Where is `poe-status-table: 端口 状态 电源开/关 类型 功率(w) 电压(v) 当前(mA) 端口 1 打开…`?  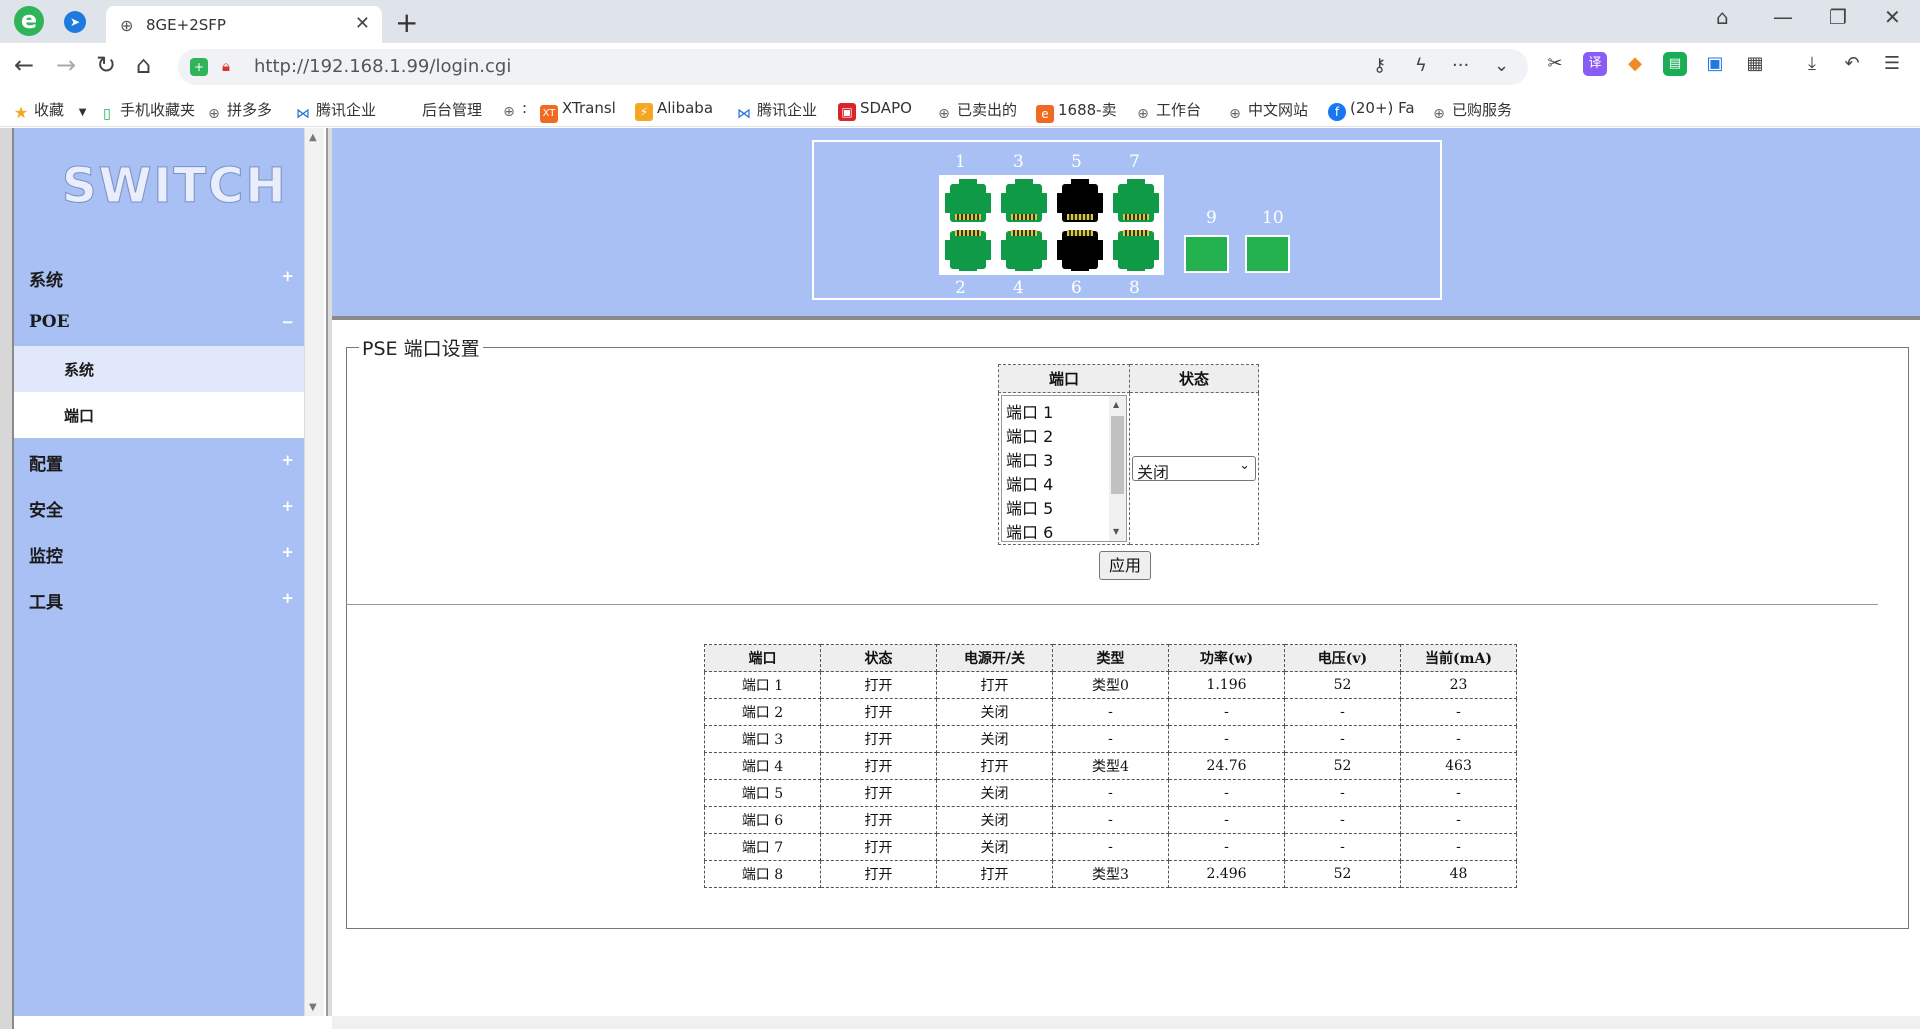
poe-status-table: 端口 状态 电源开/关 类型 功率(w) 电压(v) 当前(mA) 端口 1 打开… is located at coordinates (1110, 766).